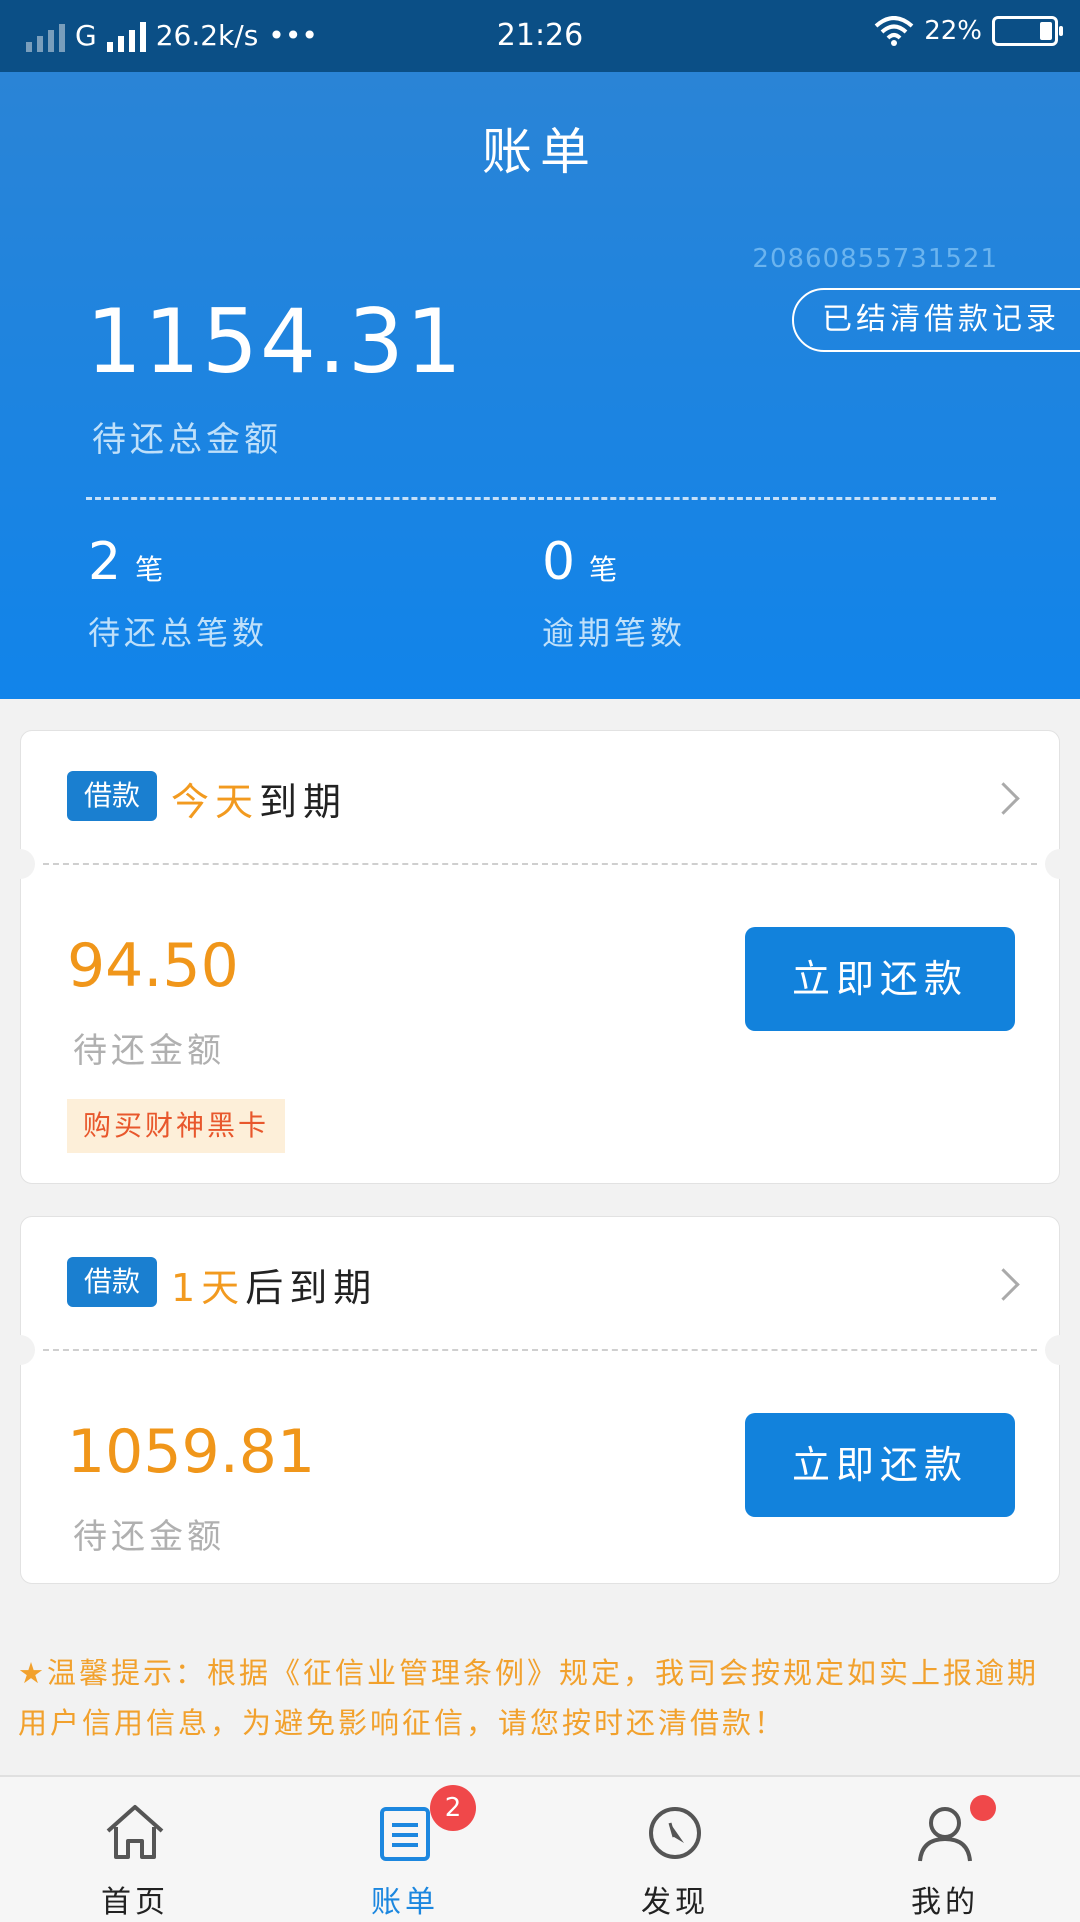  I want to click on notification-dot, so click(983, 1808).